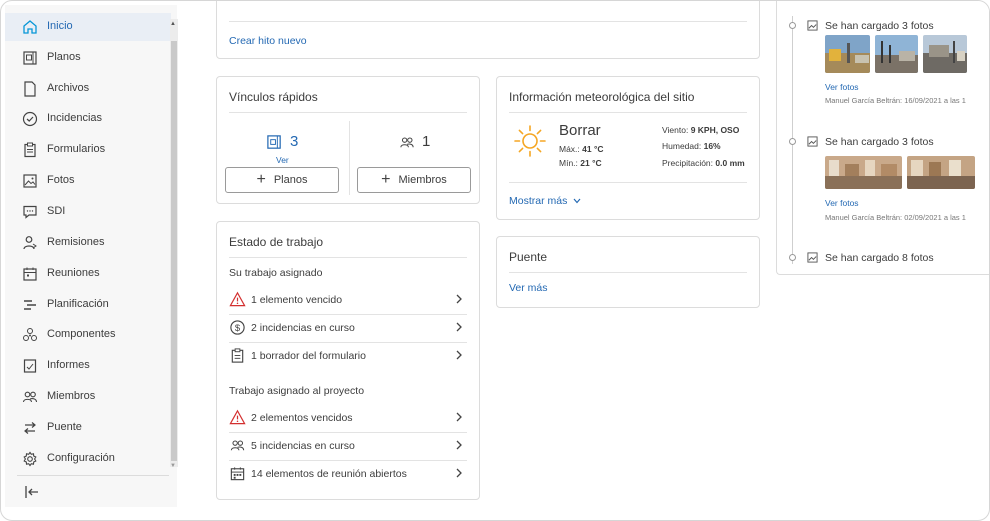 This screenshot has width=990, height=521. Describe the element at coordinates (30, 119) in the screenshot. I see `issue-check-icon` at that location.